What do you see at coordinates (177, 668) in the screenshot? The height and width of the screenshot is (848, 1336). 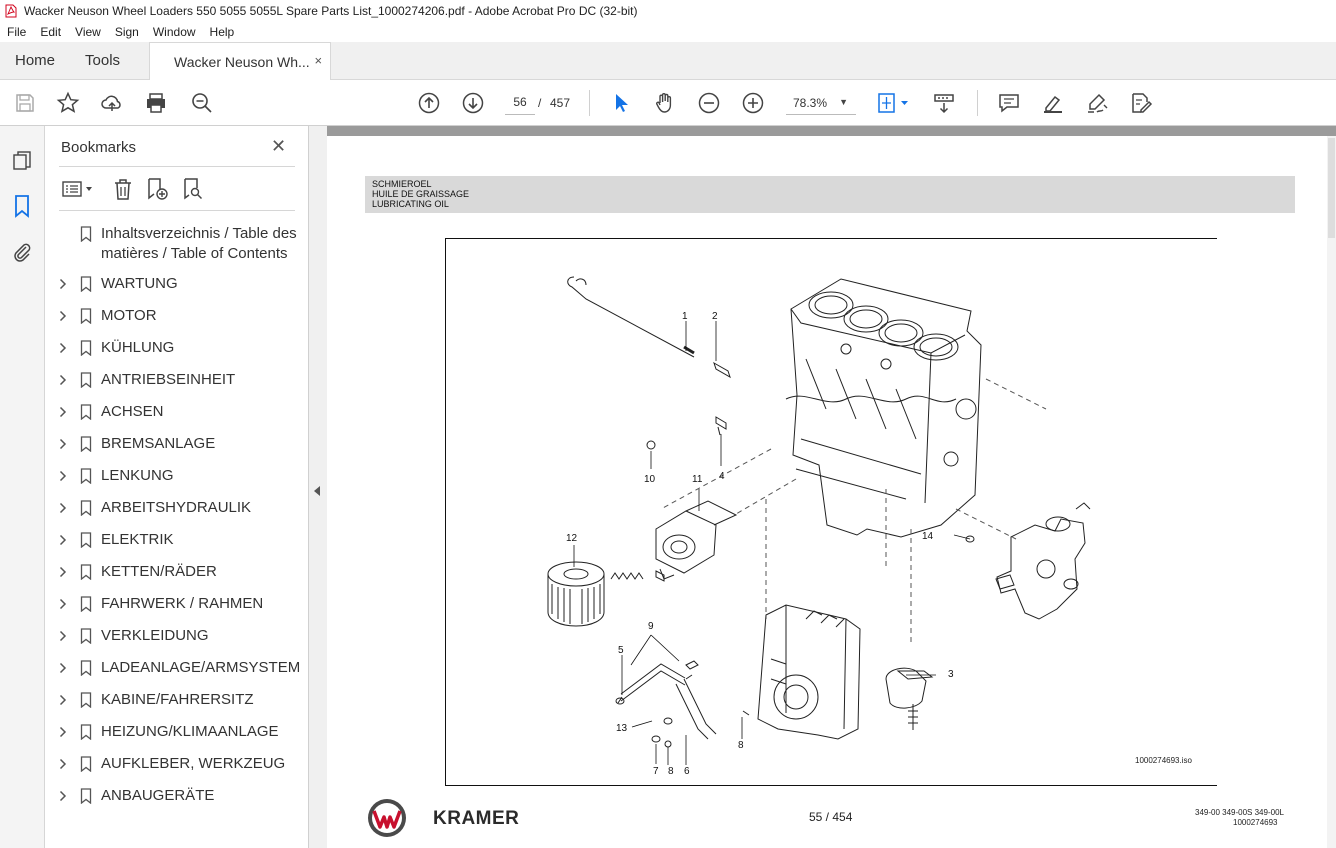 I see `bookmark-item: LADEANLAGE/ARMSYSTEM` at bounding box center [177, 668].